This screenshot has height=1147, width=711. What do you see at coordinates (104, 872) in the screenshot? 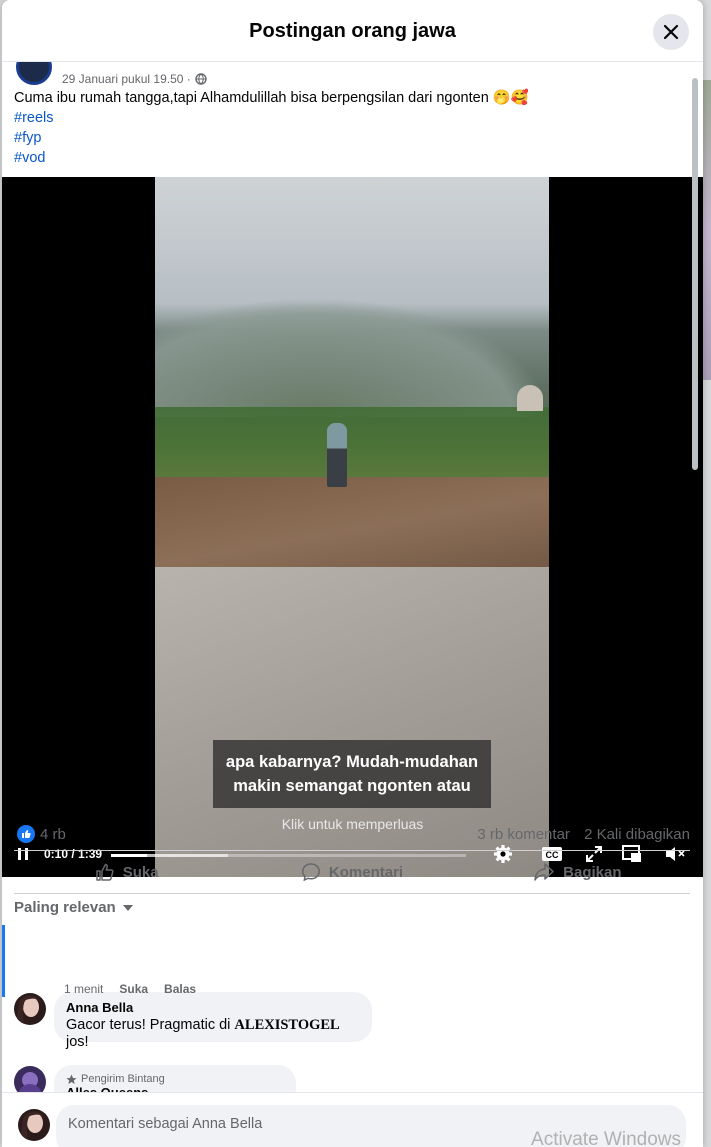
I see `thumbs-up-icon` at bounding box center [104, 872].